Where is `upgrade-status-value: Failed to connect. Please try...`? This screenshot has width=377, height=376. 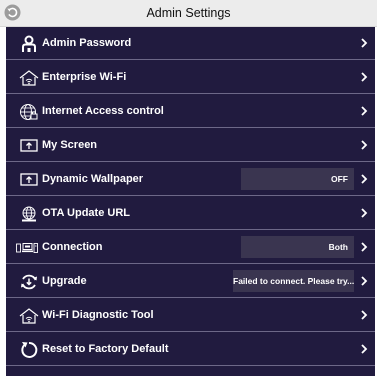
upgrade-status-value: Failed to connect. Please try... is located at coordinates (293, 281).